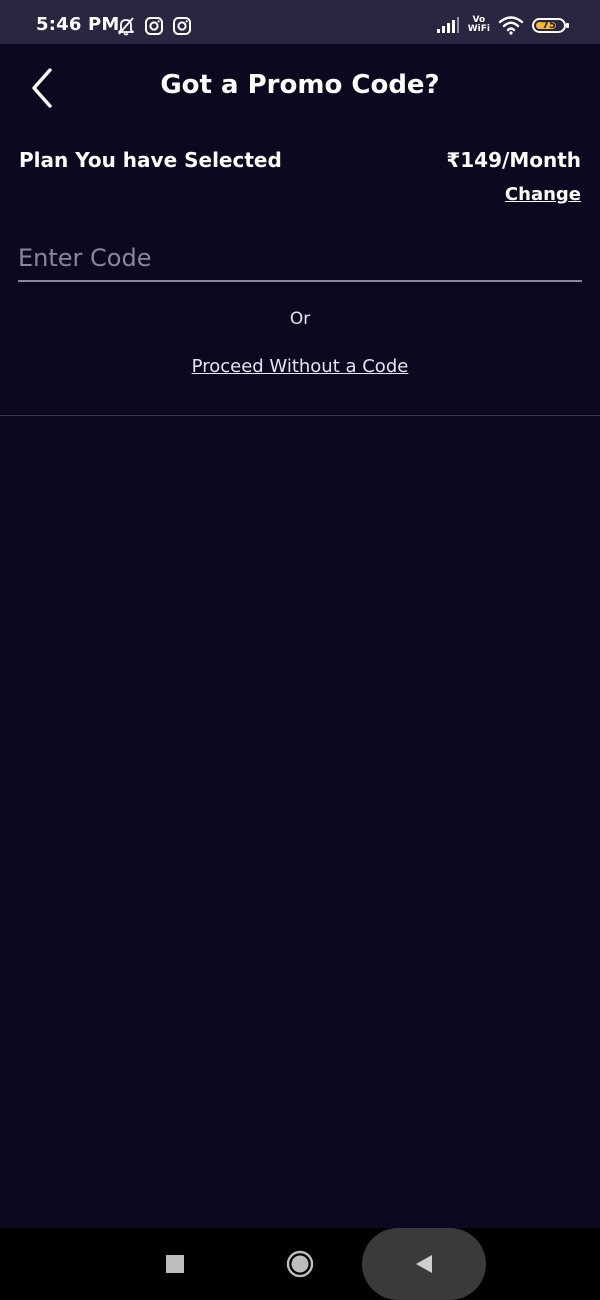  What do you see at coordinates (300, 259) in the screenshot?
I see `promo-code-input` at bounding box center [300, 259].